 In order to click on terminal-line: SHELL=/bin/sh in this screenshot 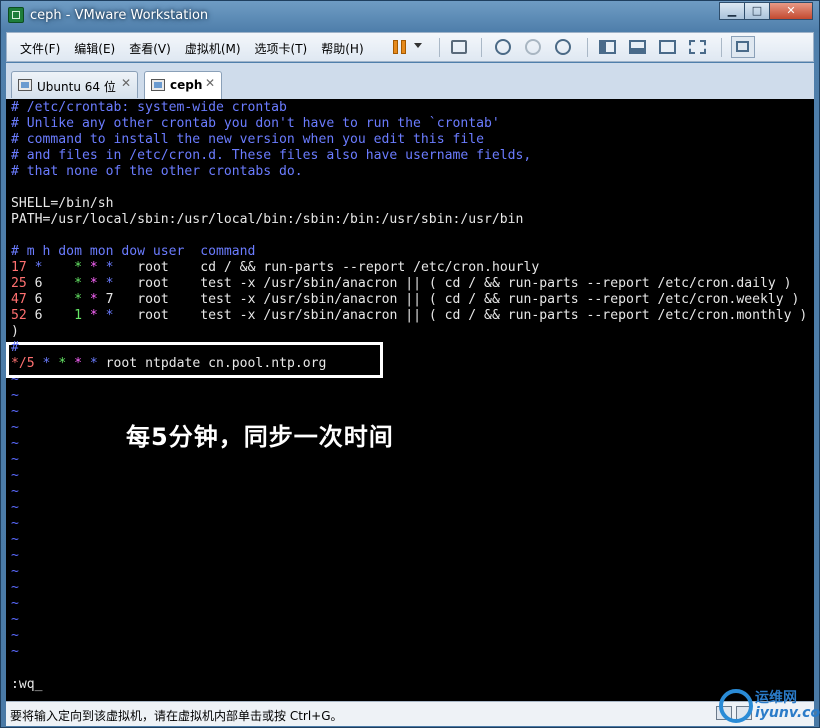, I will do `click(62, 204)`.